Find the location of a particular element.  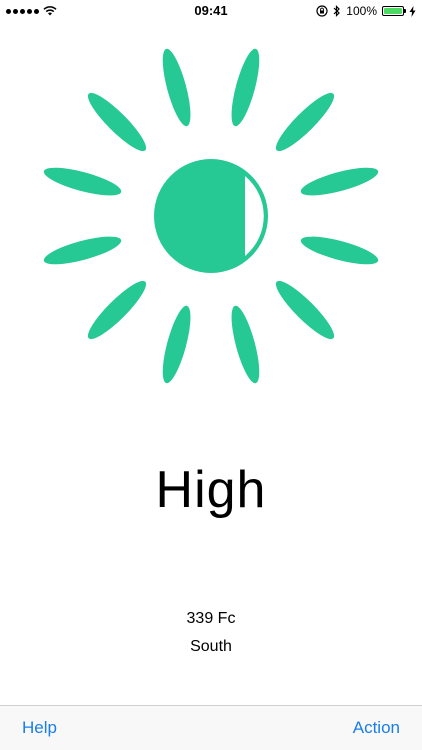

battery-percentage: 100% is located at coordinates (361, 11).